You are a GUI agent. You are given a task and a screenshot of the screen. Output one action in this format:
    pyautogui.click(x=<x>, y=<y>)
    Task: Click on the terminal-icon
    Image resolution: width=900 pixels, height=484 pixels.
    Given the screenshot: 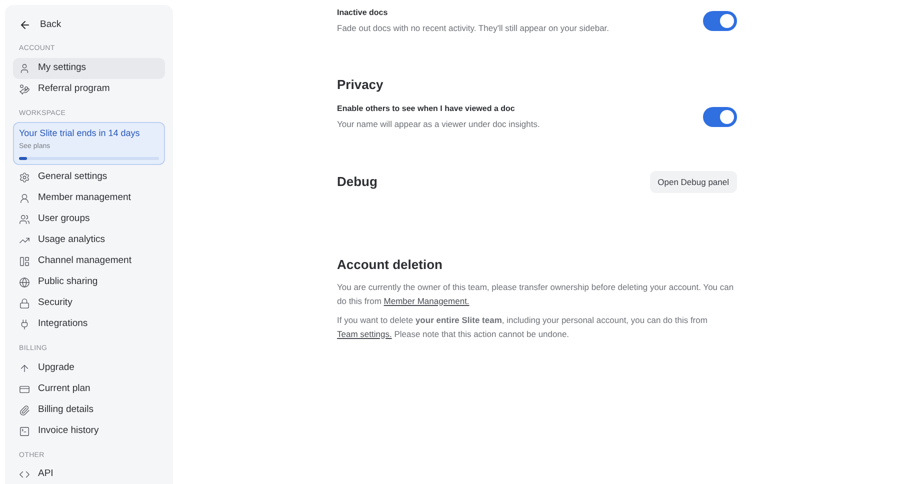 What is the action you would take?
    pyautogui.click(x=24, y=431)
    